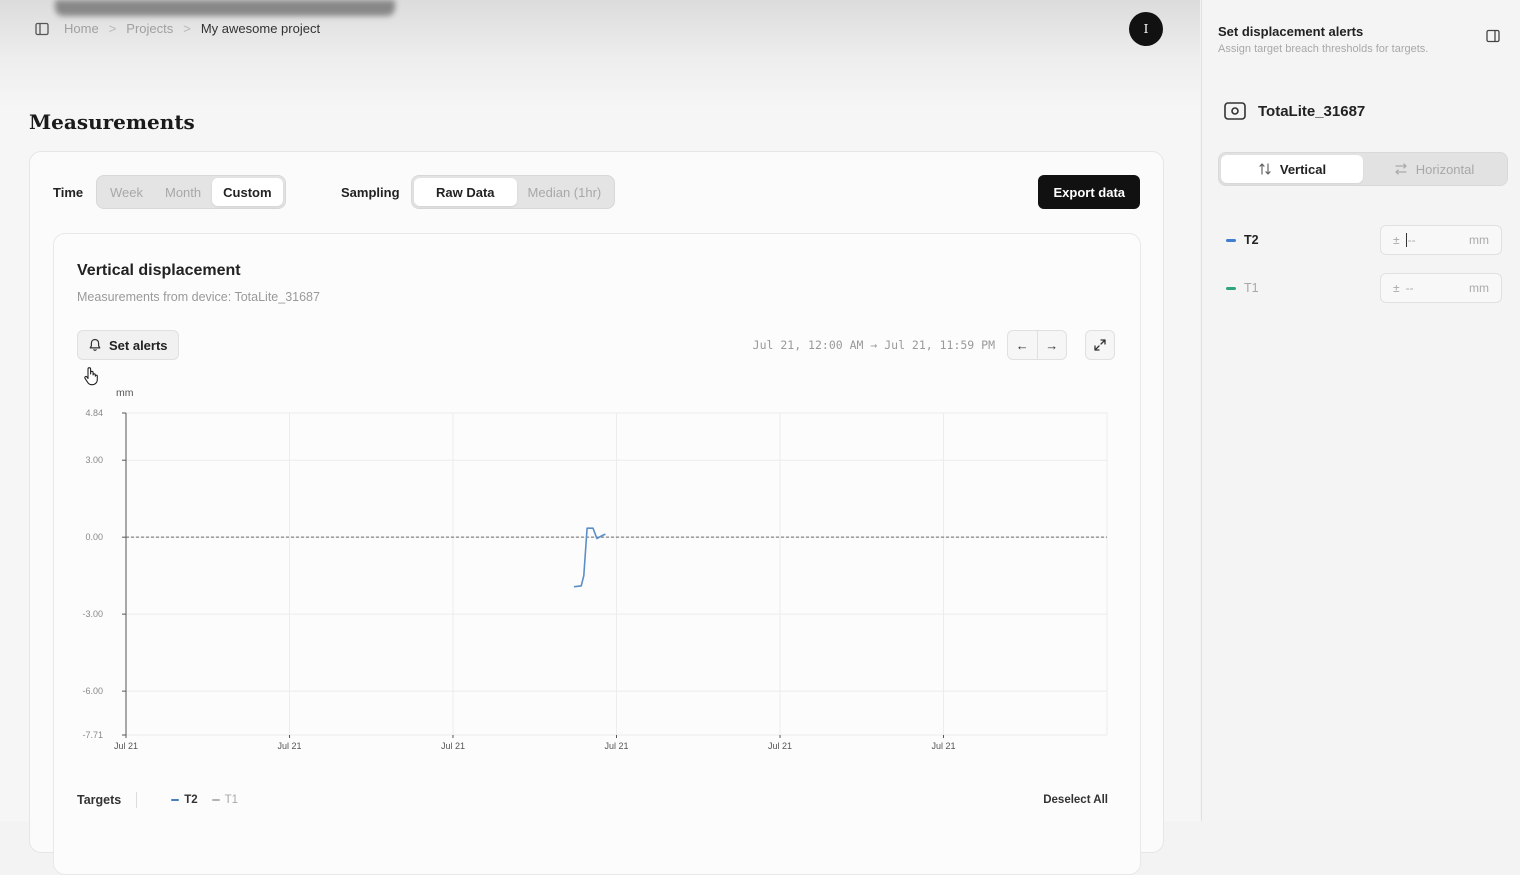  I want to click on y-tick-label: -6.00, so click(92, 691).